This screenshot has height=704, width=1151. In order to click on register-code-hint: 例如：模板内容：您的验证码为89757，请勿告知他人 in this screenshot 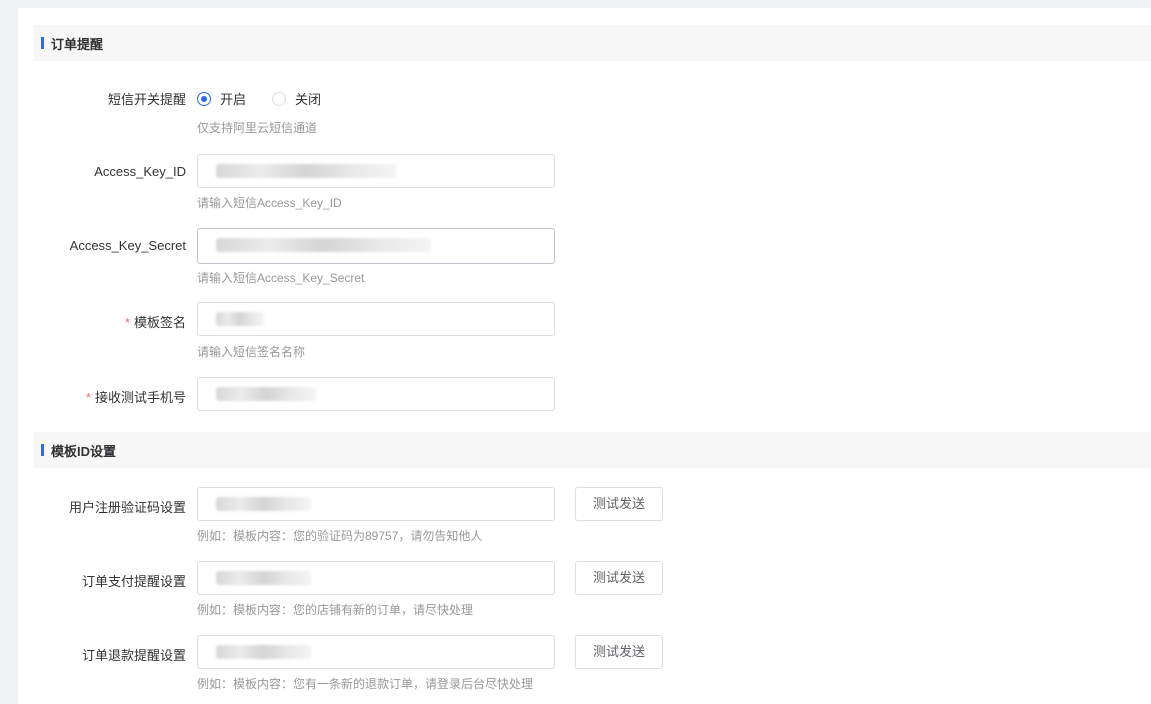, I will do `click(340, 536)`.